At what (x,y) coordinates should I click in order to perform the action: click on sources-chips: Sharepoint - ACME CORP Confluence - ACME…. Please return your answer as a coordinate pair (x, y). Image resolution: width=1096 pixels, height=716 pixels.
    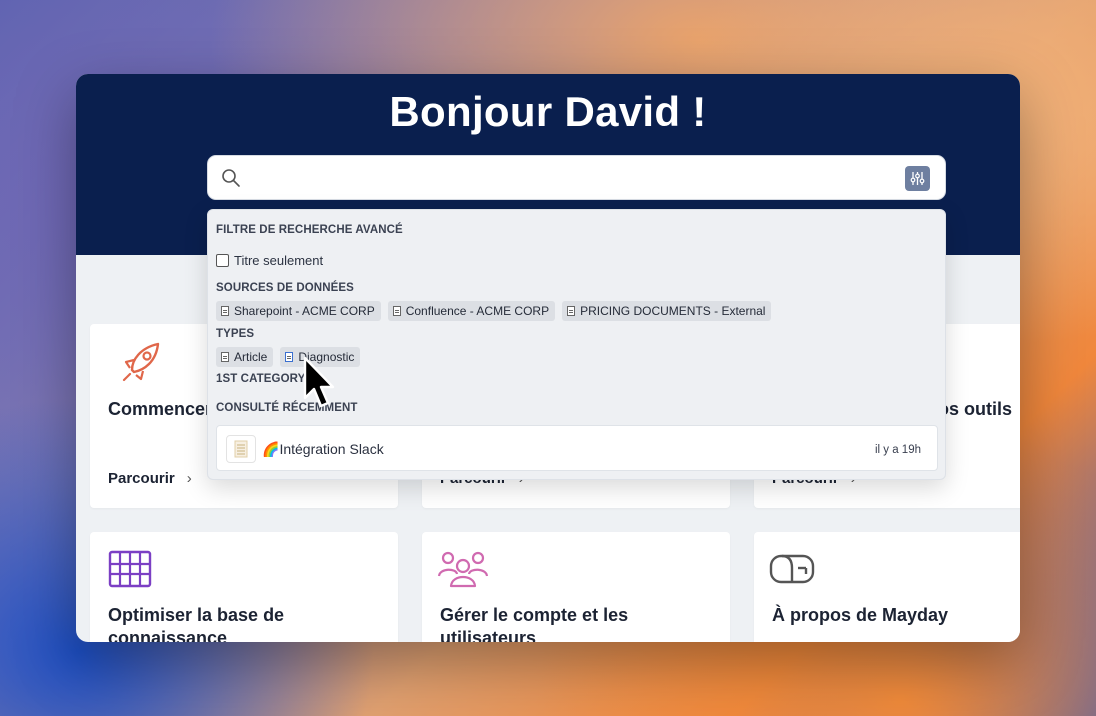
    Looking at the image, I should click on (494, 311).